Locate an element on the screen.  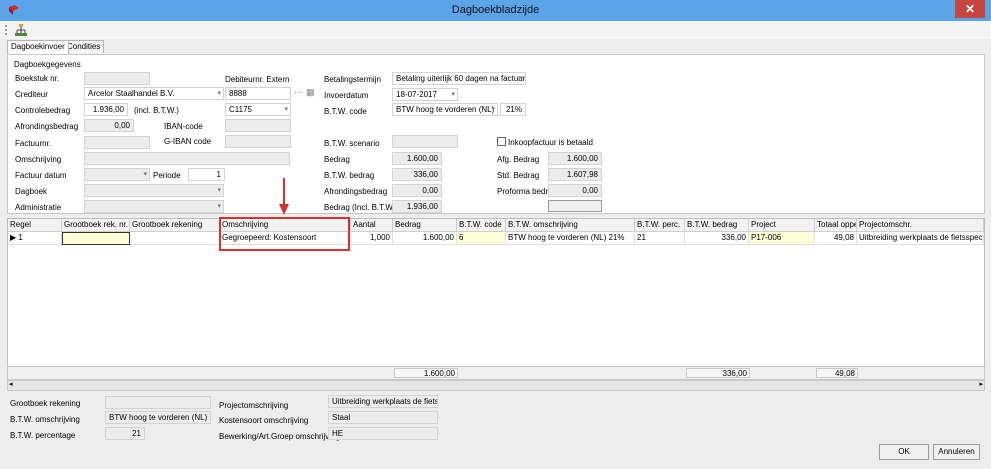
cell-aantal: 1,000 is located at coordinates (372, 238).